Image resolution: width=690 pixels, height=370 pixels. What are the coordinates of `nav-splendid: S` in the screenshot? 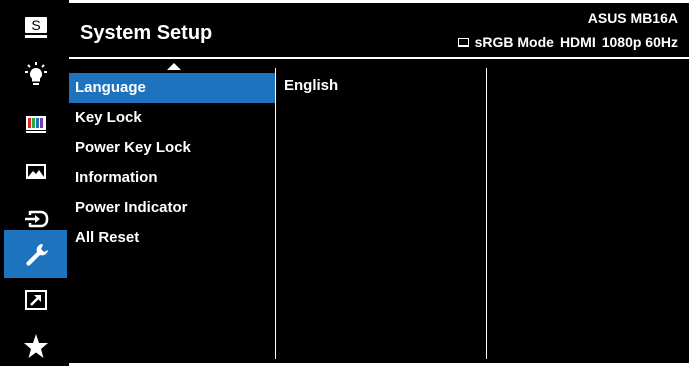 It's located at (35, 27).